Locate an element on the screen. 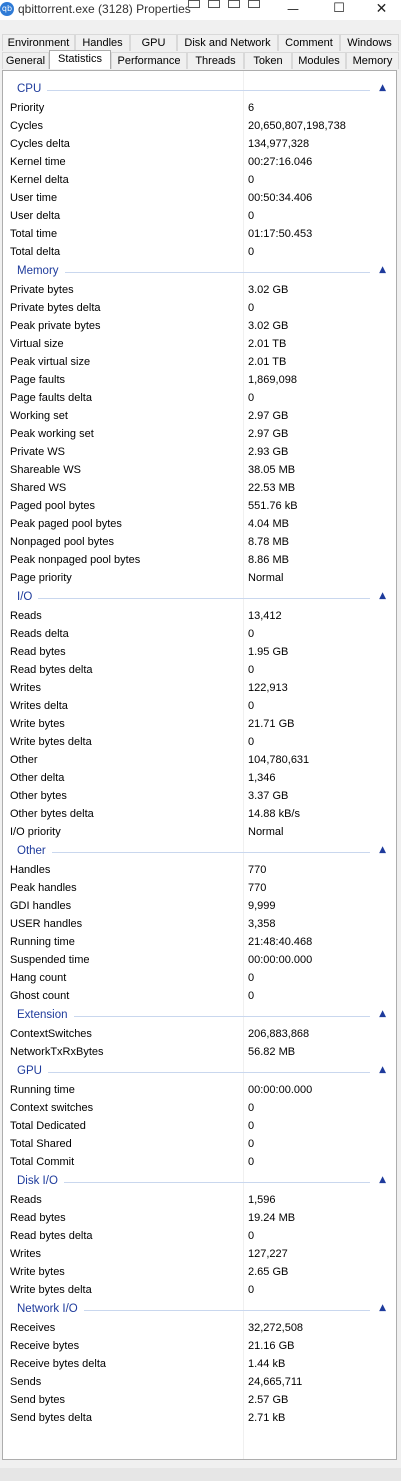 The image size is (401, 1481). stat-row: Ghost count 0 is located at coordinates (199, 996).